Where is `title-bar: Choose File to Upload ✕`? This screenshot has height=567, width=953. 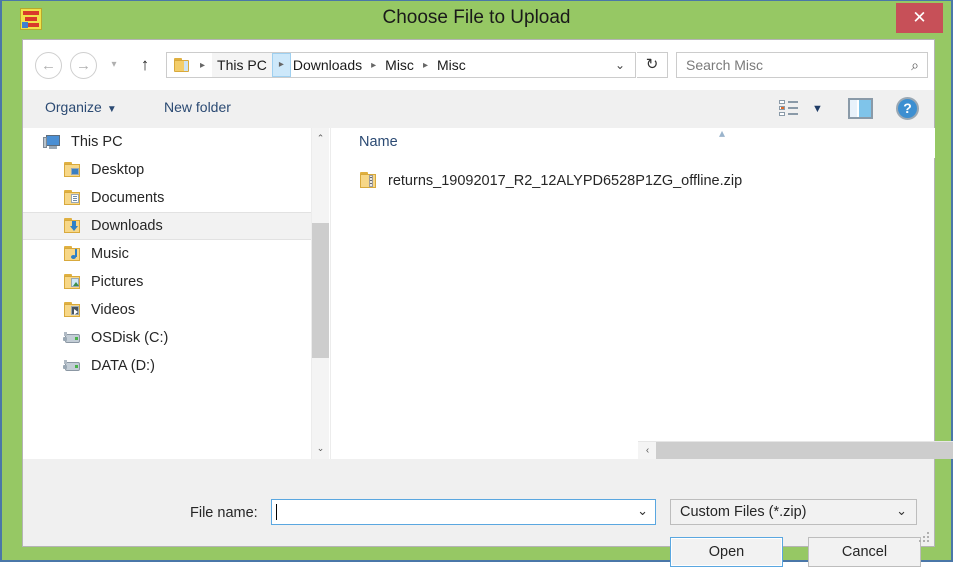
title-bar: Choose File to Upload ✕ is located at coordinates (476, 19).